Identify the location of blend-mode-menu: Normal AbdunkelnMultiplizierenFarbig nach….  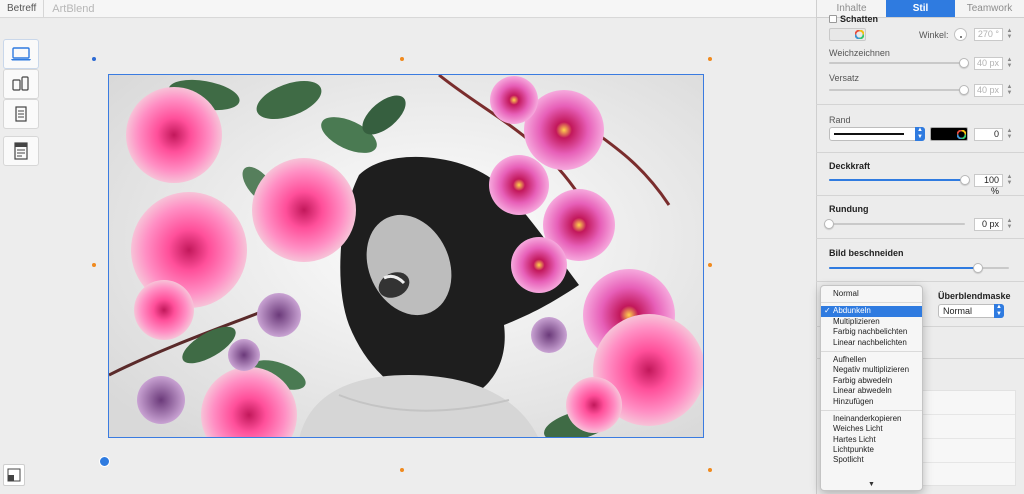
(871, 388).